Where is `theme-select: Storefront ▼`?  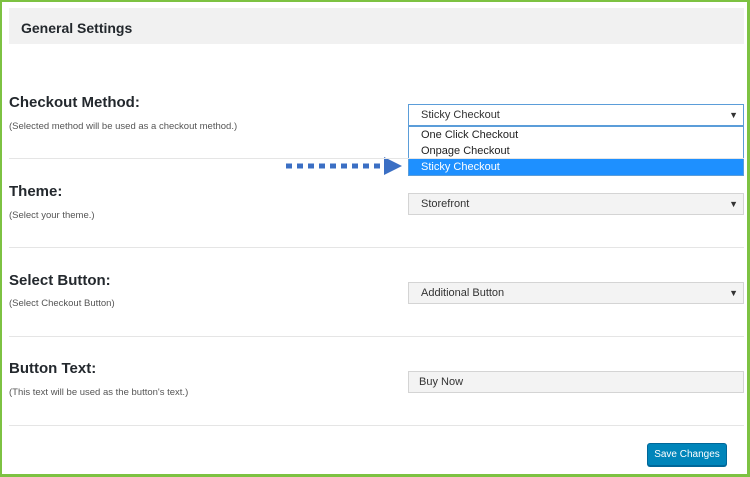 theme-select: Storefront ▼ is located at coordinates (576, 204).